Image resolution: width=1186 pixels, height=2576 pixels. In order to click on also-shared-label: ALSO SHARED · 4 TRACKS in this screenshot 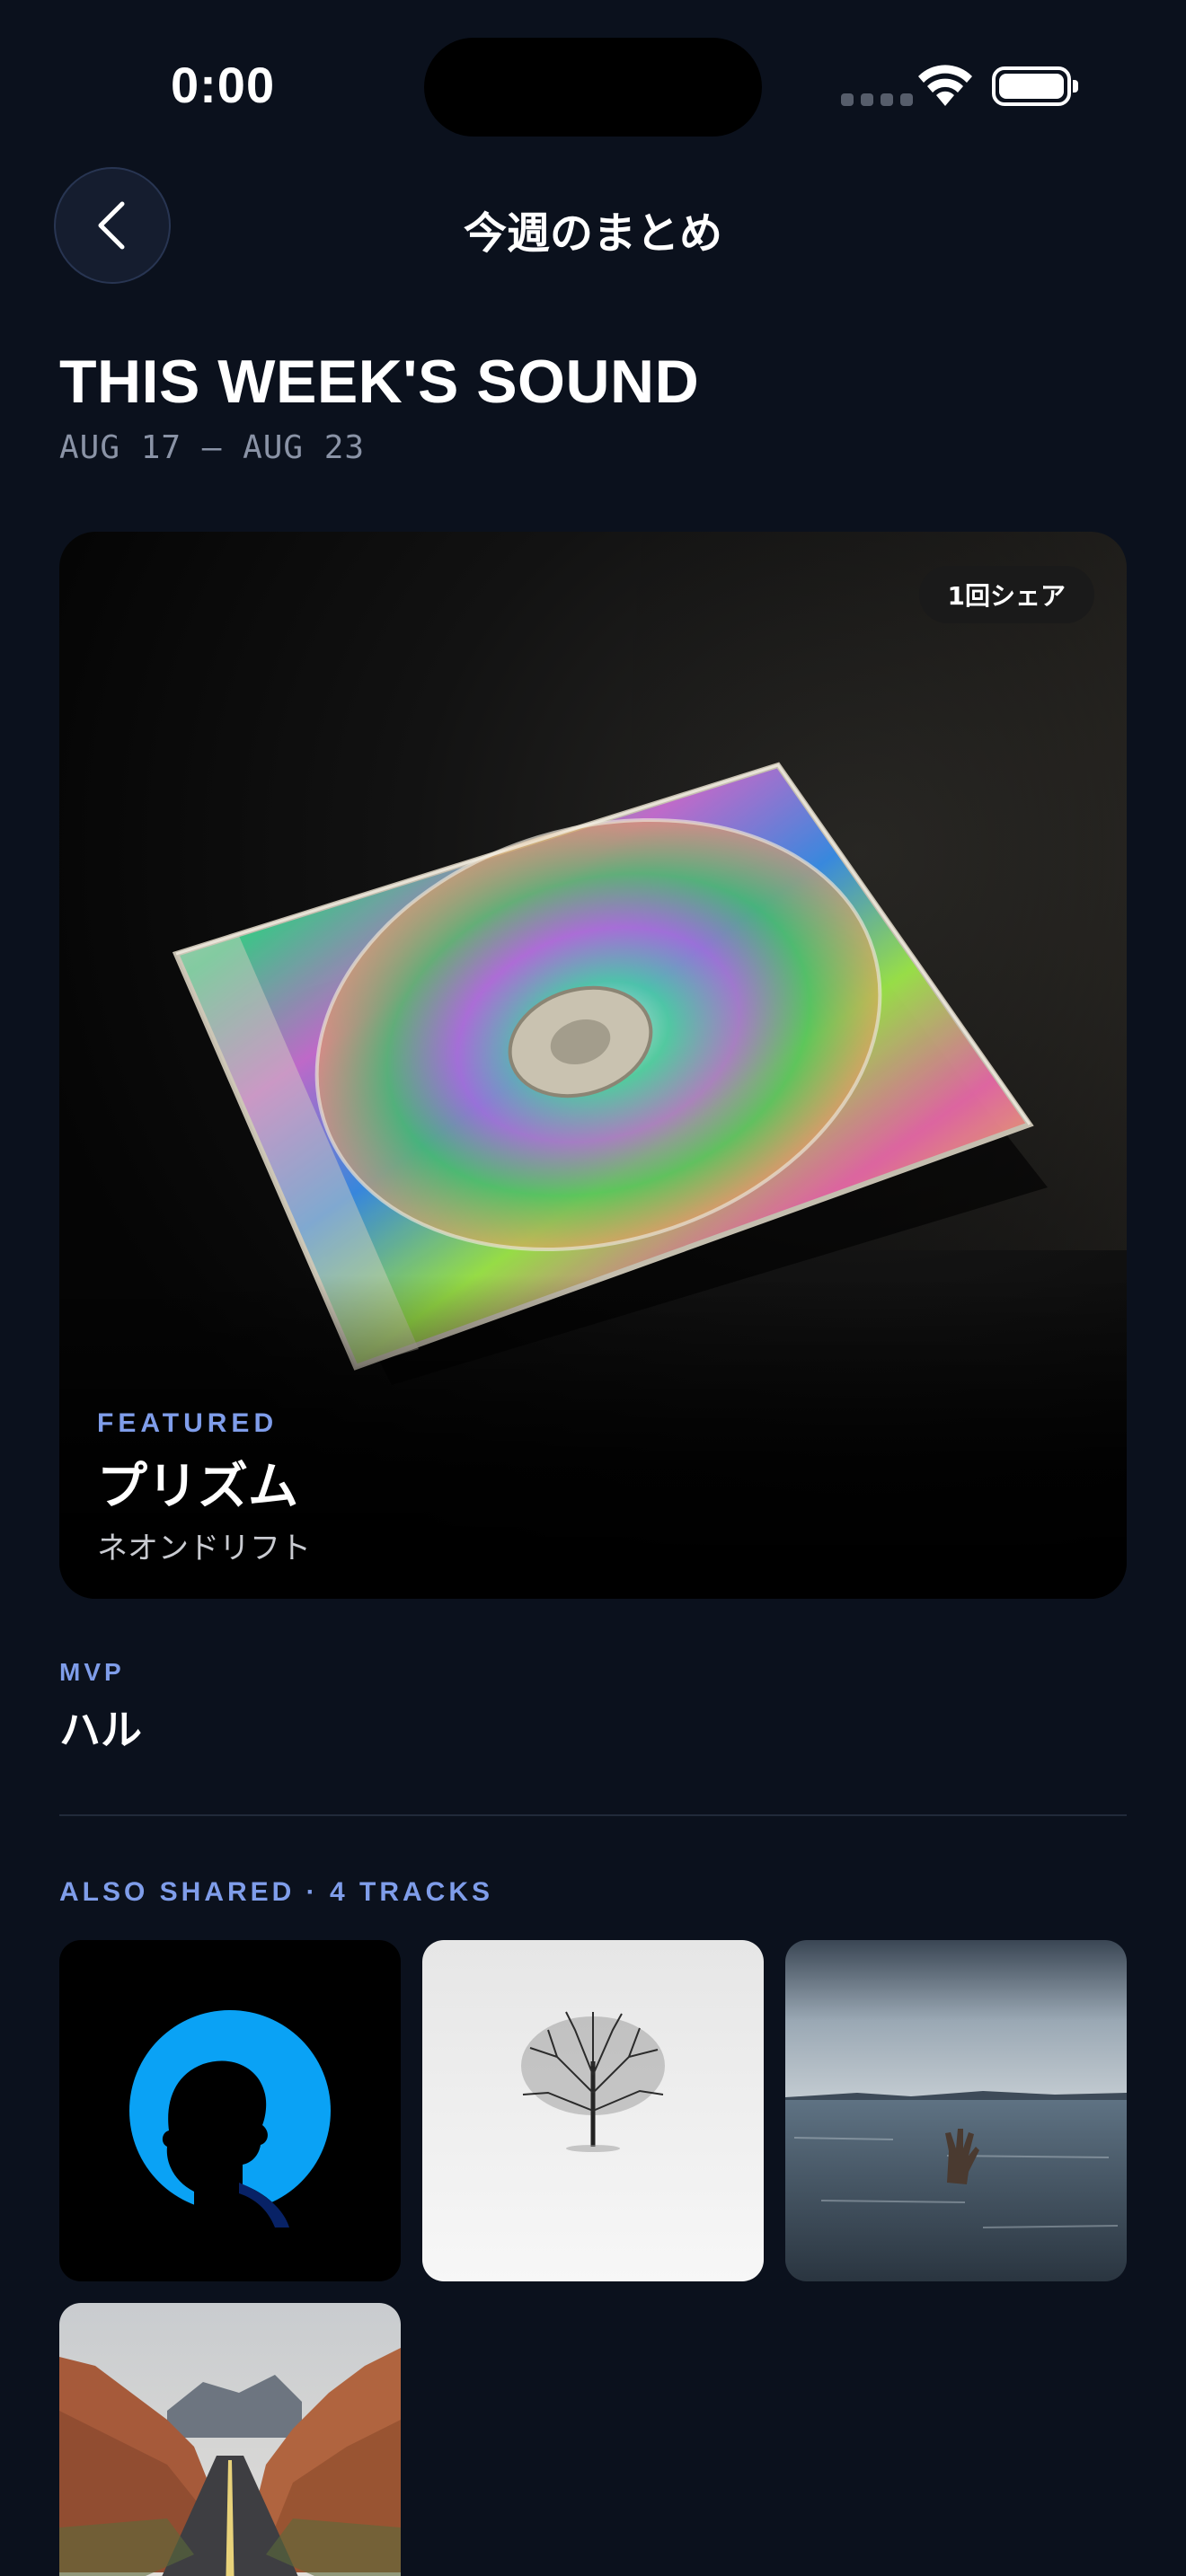, I will do `click(276, 1892)`.